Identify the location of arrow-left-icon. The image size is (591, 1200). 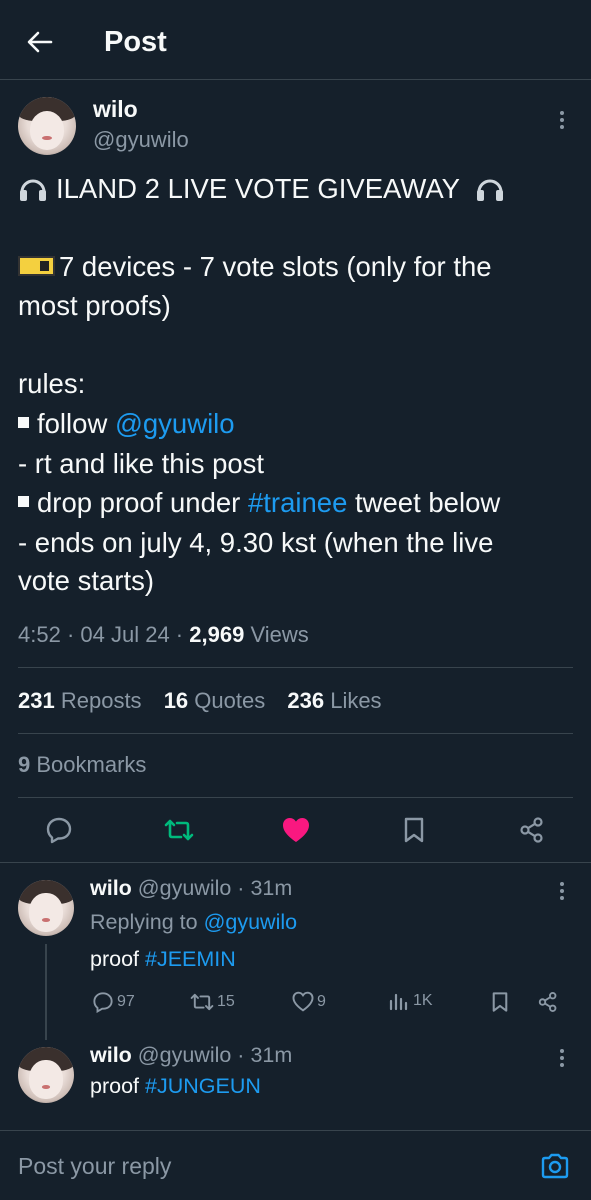
(40, 42).